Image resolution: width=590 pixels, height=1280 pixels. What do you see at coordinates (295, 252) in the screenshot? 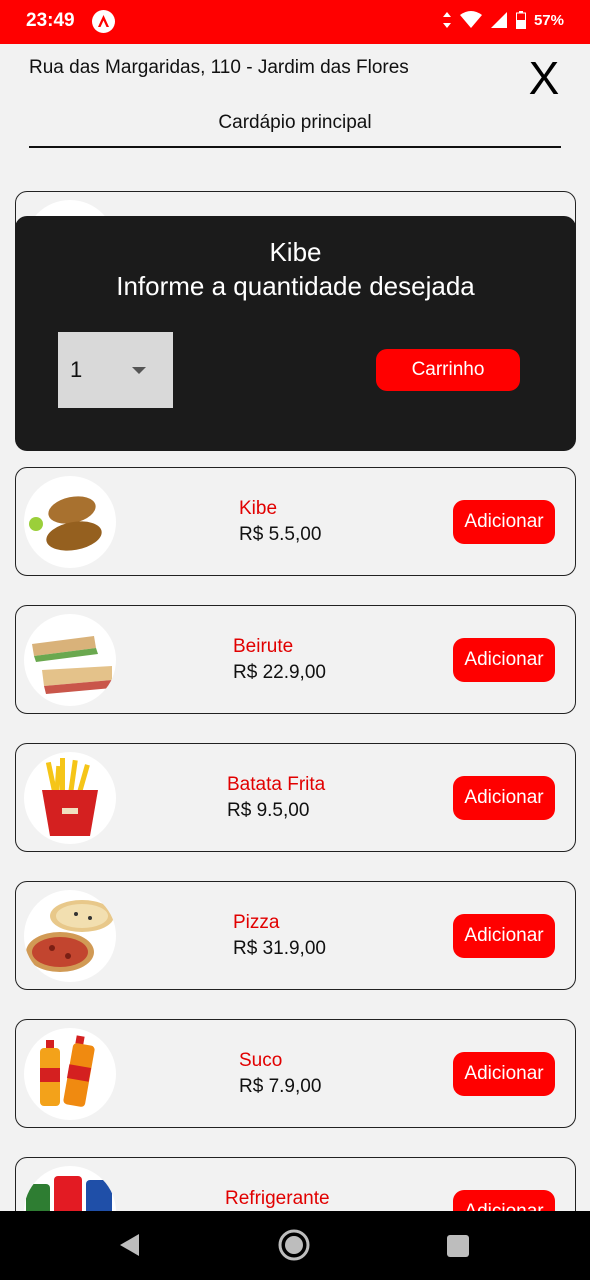
I see `dialog-item-name: Kibe` at bounding box center [295, 252].